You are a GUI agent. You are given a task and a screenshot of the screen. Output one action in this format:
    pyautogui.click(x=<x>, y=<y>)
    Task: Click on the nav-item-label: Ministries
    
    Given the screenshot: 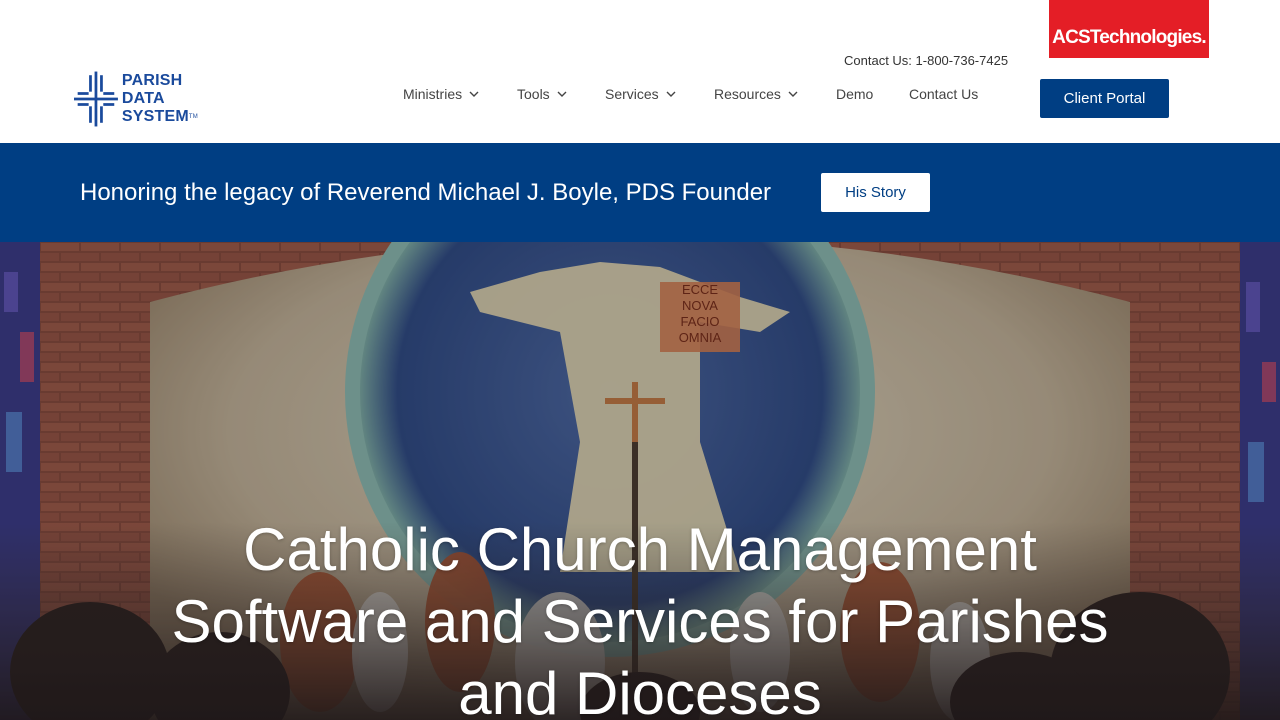 What is the action you would take?
    pyautogui.click(x=433, y=94)
    